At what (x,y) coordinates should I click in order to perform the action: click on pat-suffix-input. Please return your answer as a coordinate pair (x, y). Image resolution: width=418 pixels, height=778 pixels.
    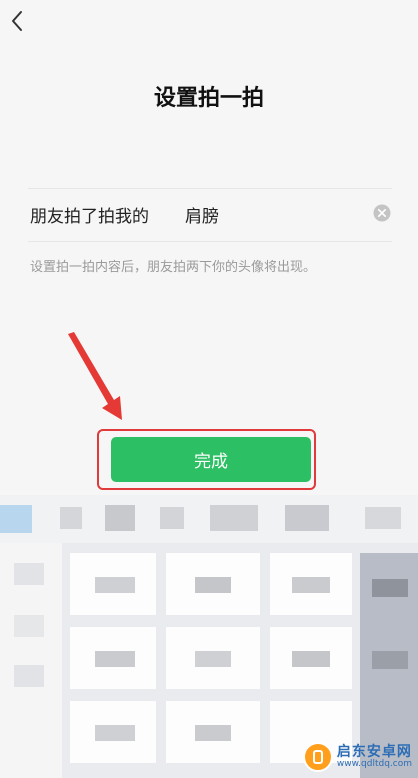
    Looking at the image, I should click on (270, 214).